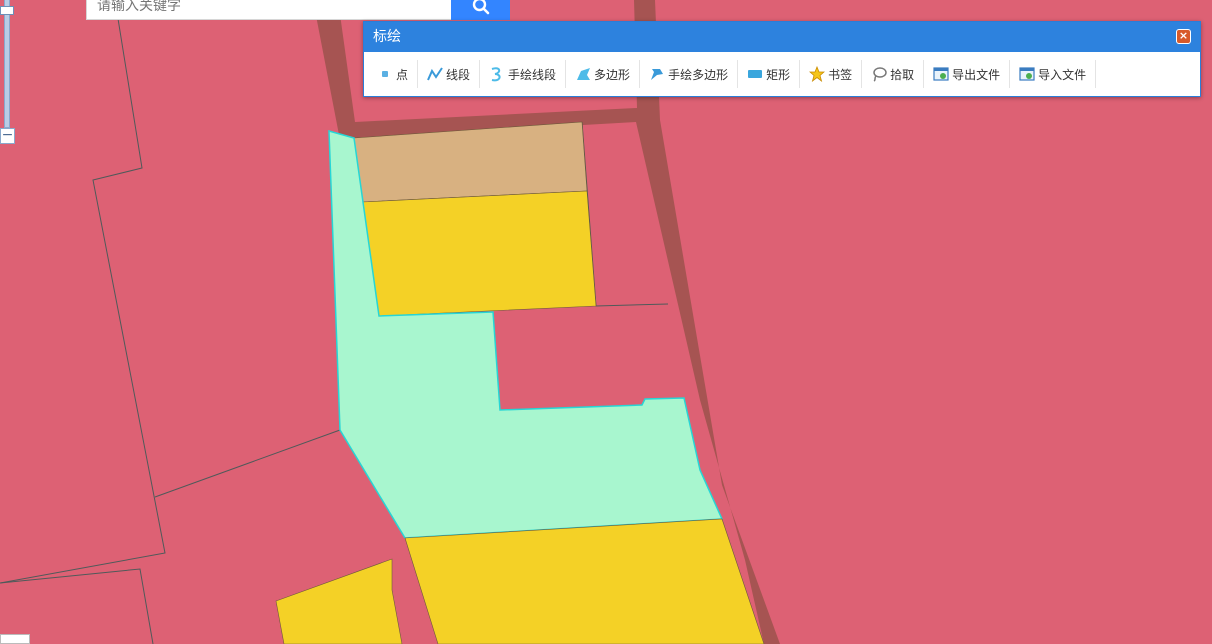 The width and height of the screenshot is (1212, 644). Describe the element at coordinates (840, 74) in the screenshot. I see `tool-label: 书签` at that location.